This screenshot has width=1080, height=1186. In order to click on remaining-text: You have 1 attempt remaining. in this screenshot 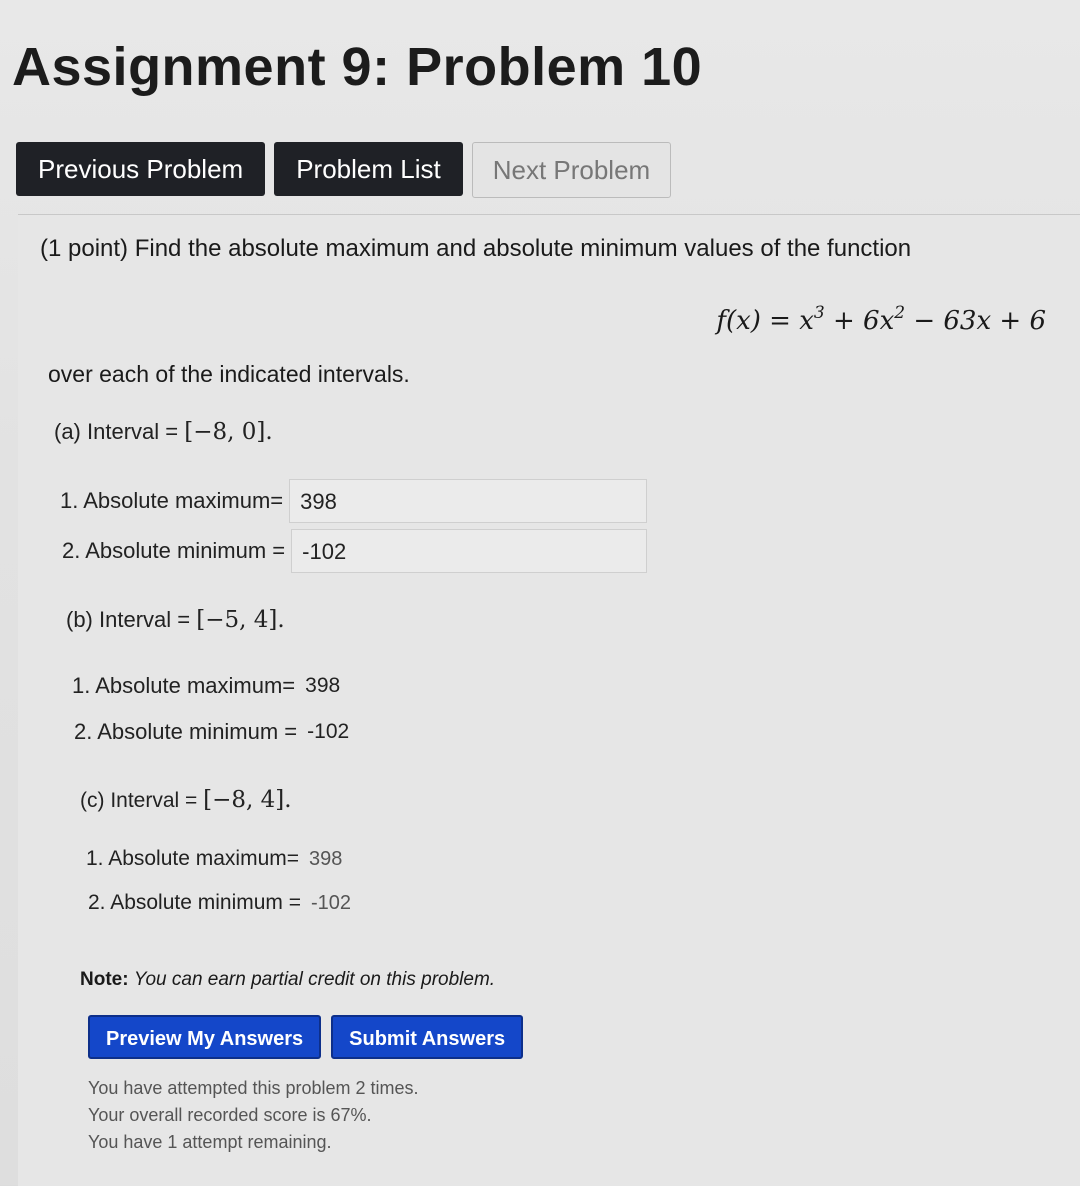, I will do `click(210, 1142)`.